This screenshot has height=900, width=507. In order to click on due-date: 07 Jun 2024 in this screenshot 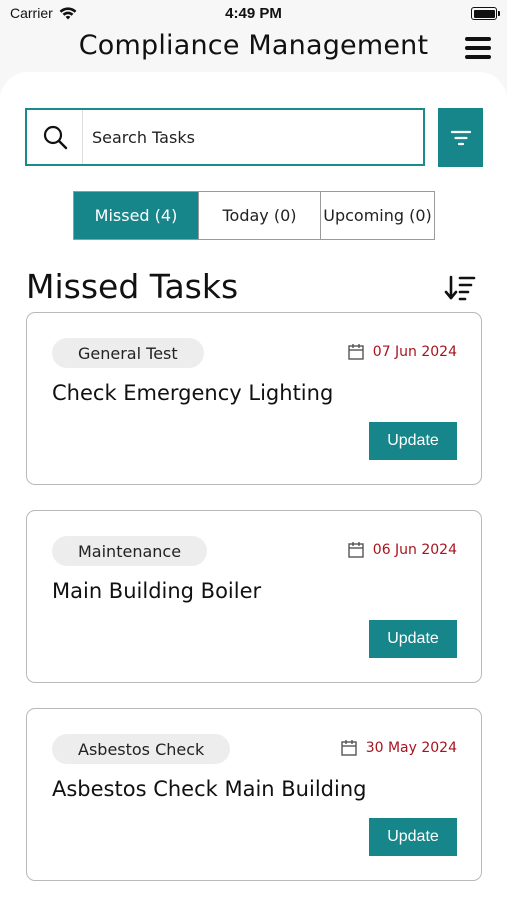, I will do `click(402, 352)`.